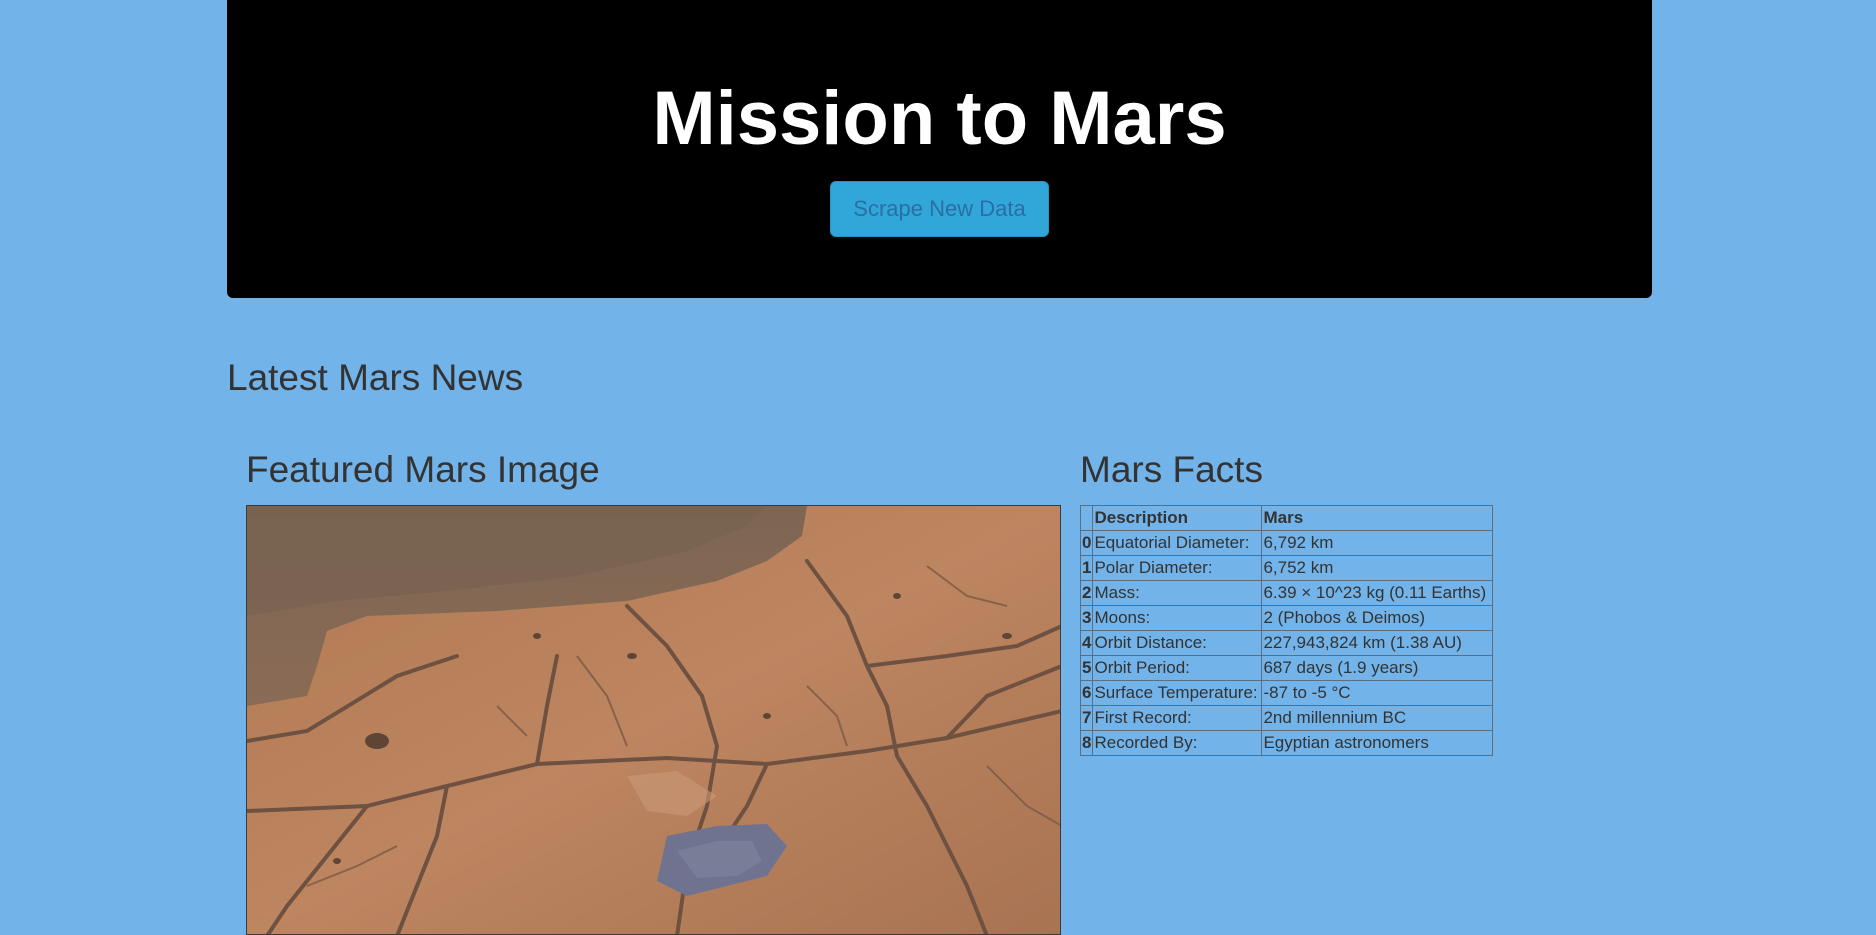 The image size is (1876, 935). What do you see at coordinates (375, 377) in the screenshot?
I see `latest-news-heading: Latest Mars News` at bounding box center [375, 377].